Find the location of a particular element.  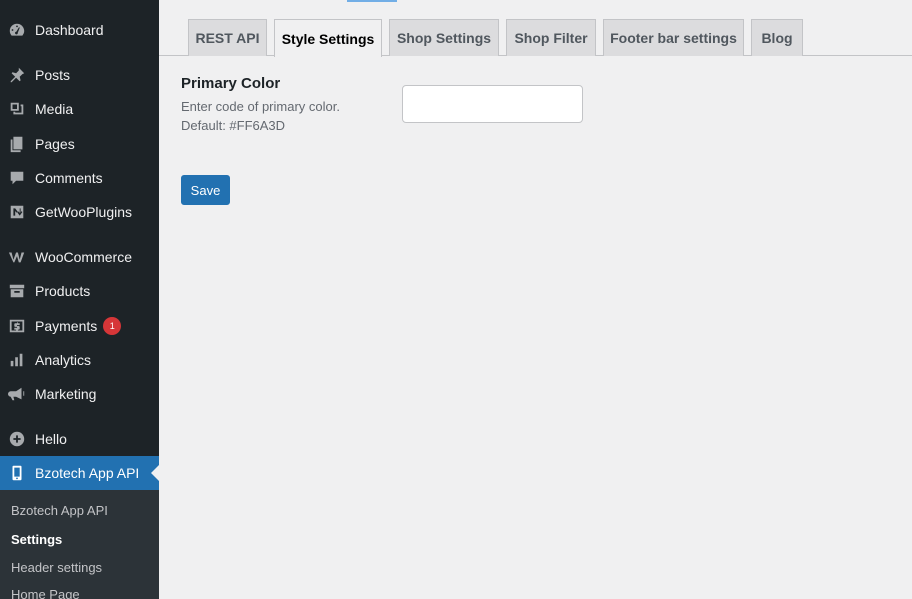

sidebar-item-label: Bzotech App API is located at coordinates (87, 473).